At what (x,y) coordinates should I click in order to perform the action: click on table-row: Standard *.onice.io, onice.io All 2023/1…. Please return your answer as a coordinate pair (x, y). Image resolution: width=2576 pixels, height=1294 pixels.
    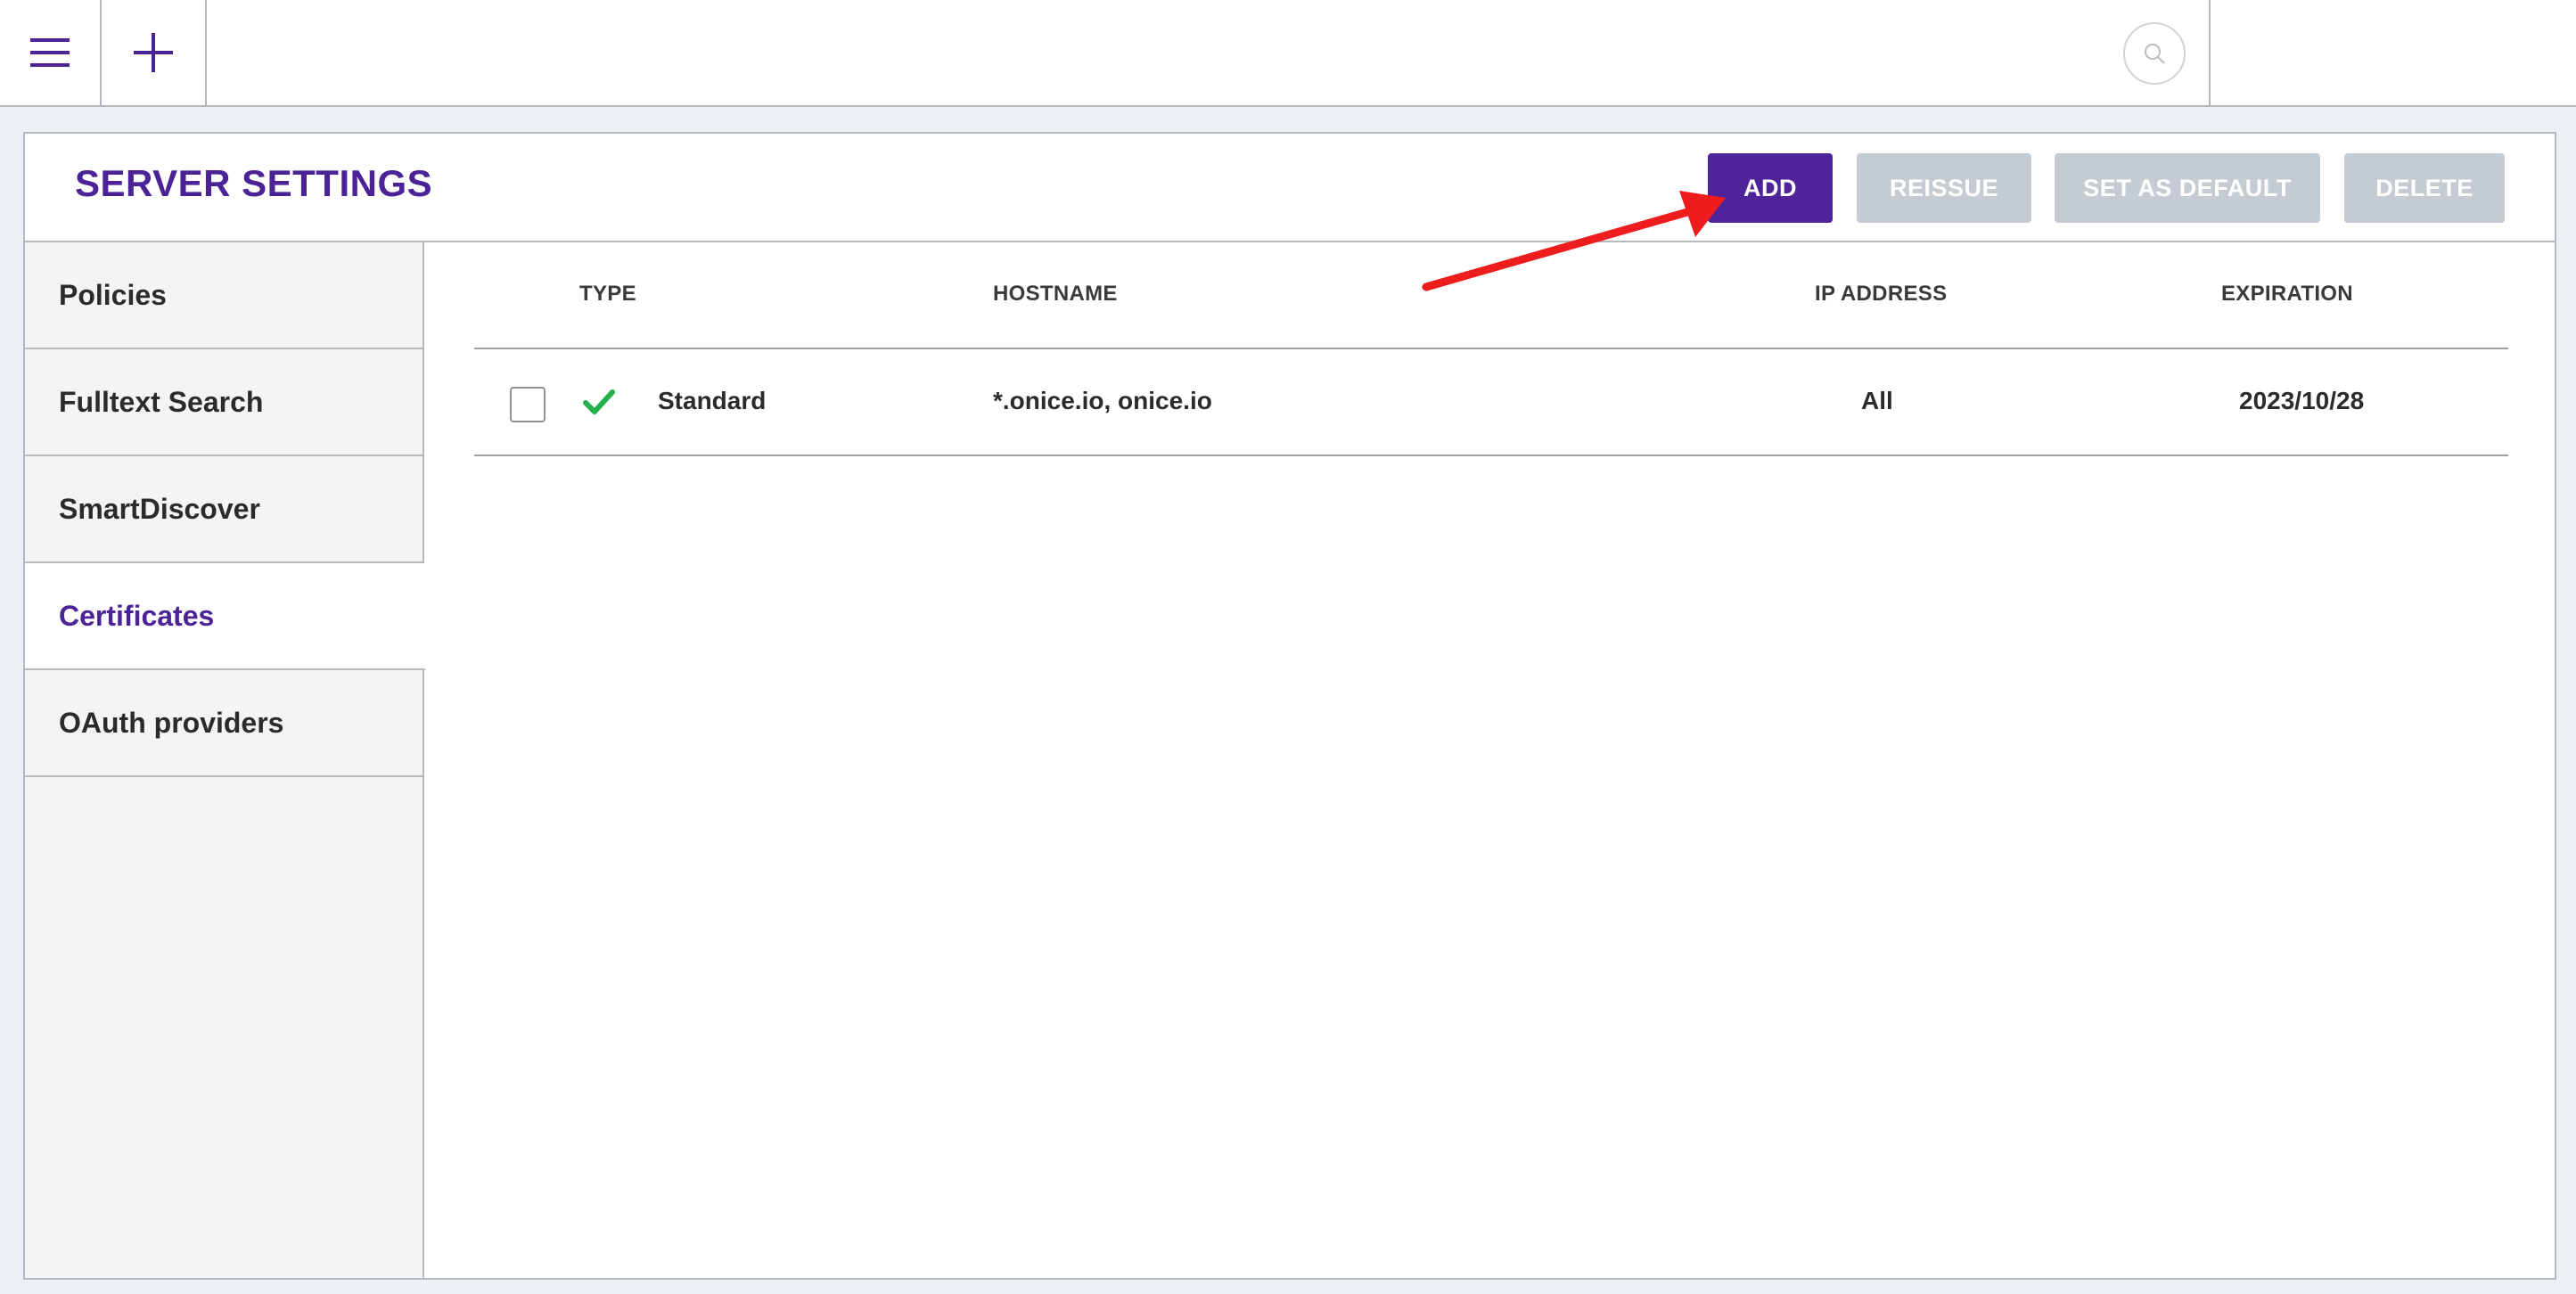
    Looking at the image, I should click on (1491, 402).